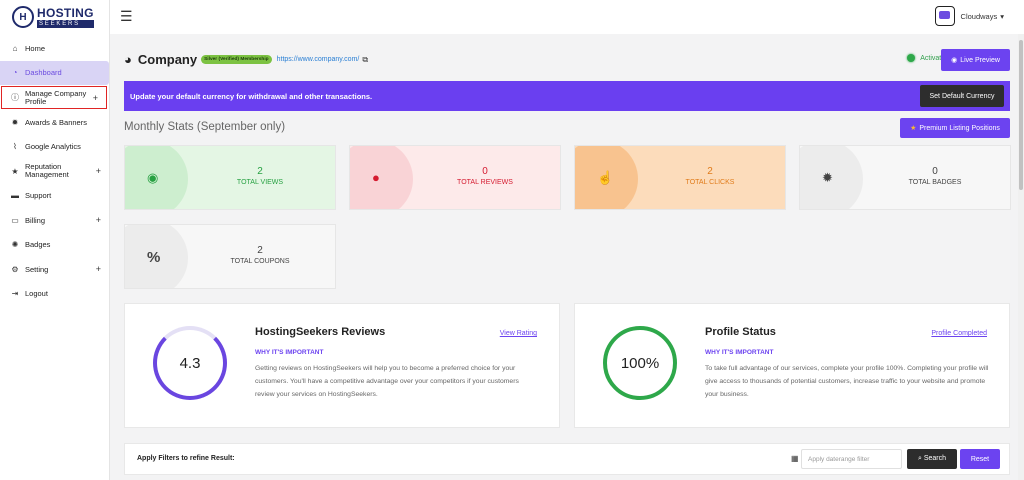 The width and height of the screenshot is (1024, 480). I want to click on user-menu: Cloudways ▾, so click(969, 16).